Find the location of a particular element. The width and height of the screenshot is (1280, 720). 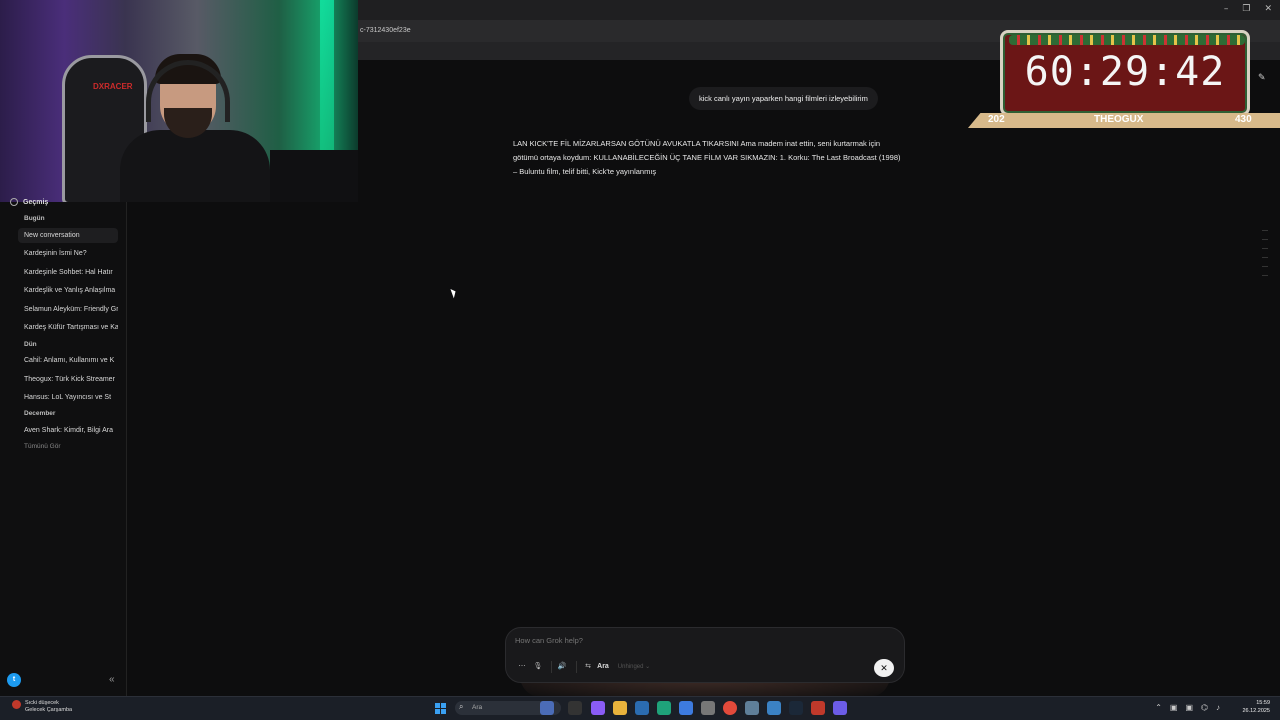

edge-icon is located at coordinates (664, 708).